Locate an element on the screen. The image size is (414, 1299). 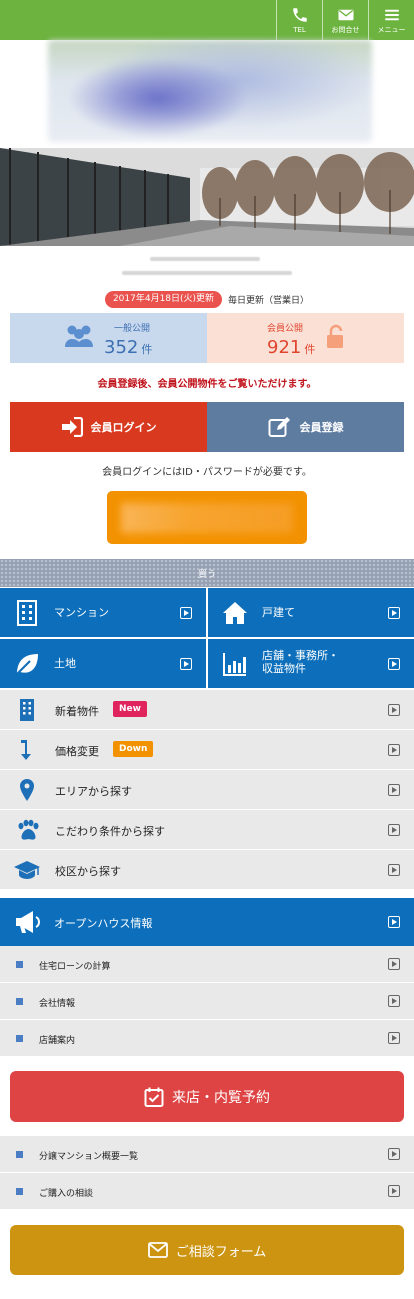
openhouse-link: オープンハウス情報 is located at coordinates (207, 922).